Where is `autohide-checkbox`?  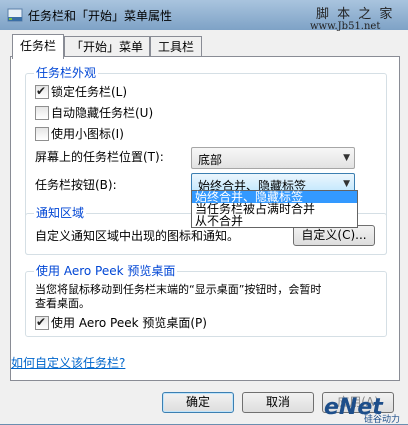
autohide-checkbox is located at coordinates (42, 113).